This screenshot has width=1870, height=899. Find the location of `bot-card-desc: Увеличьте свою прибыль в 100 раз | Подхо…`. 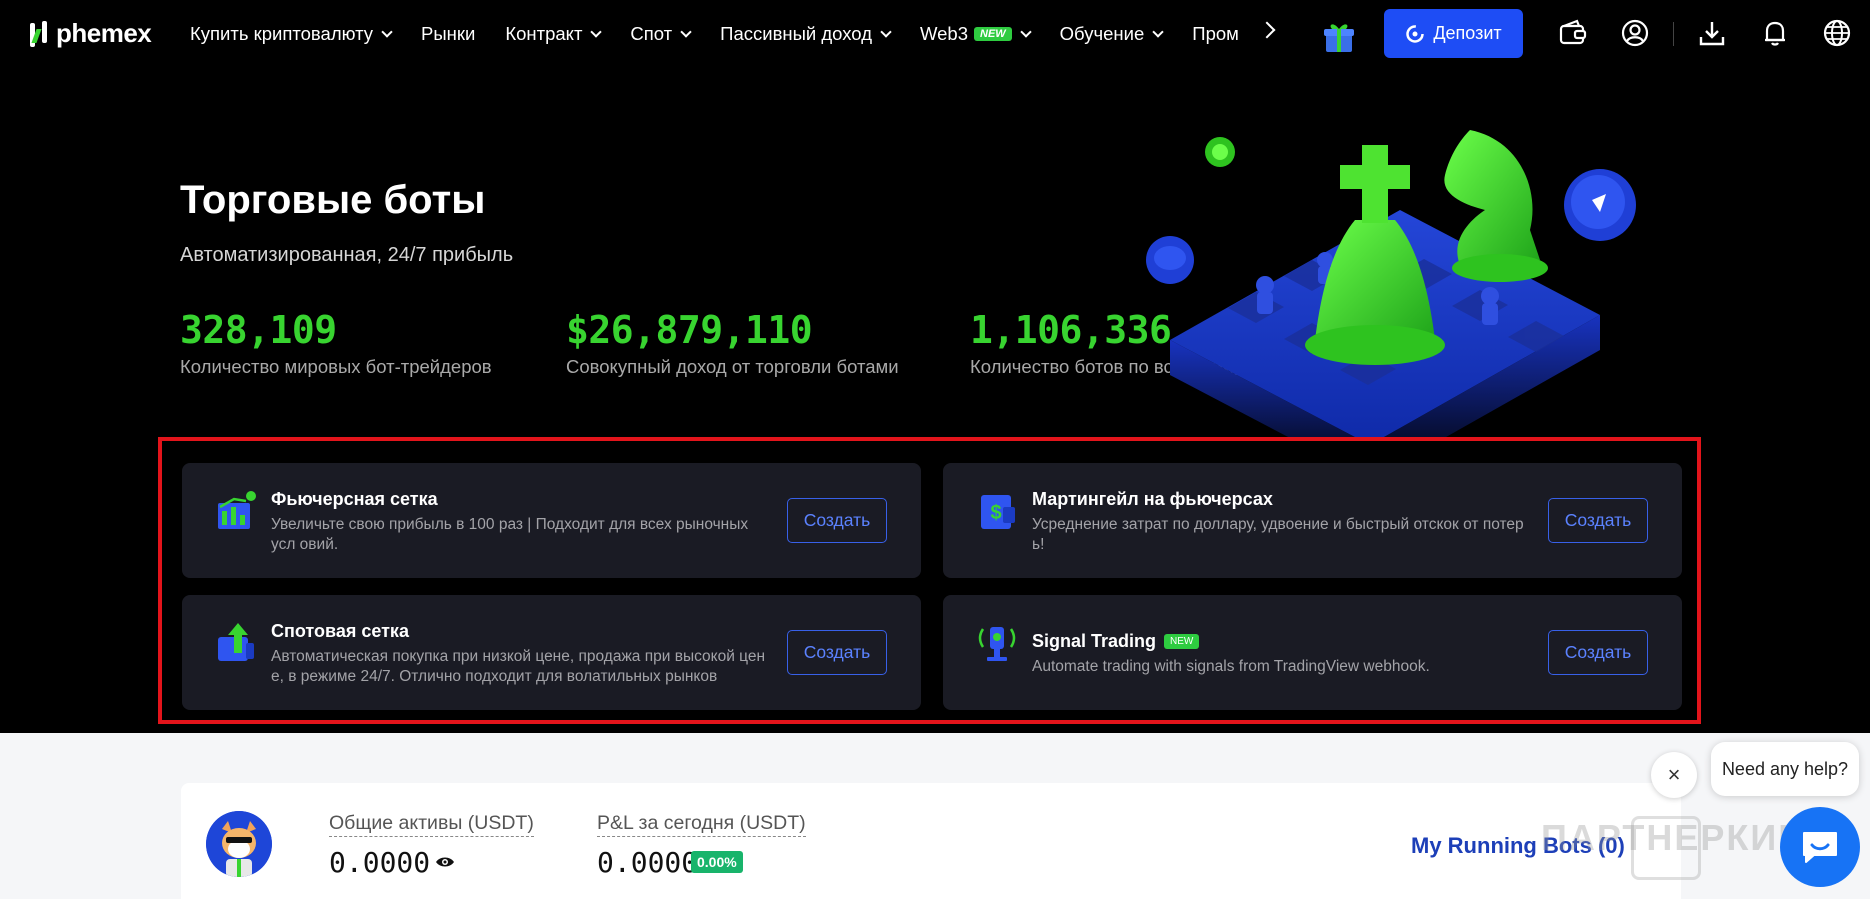

bot-card-desc: Увеличьте свою прибыль в 100 раз | Подхо… is located at coordinates (510, 534).